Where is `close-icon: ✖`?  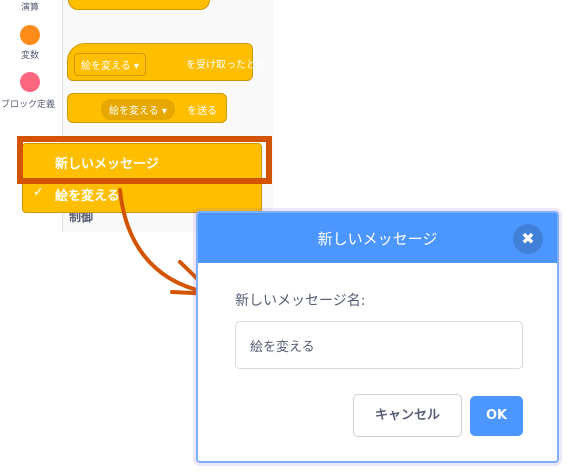 close-icon: ✖ is located at coordinates (528, 239).